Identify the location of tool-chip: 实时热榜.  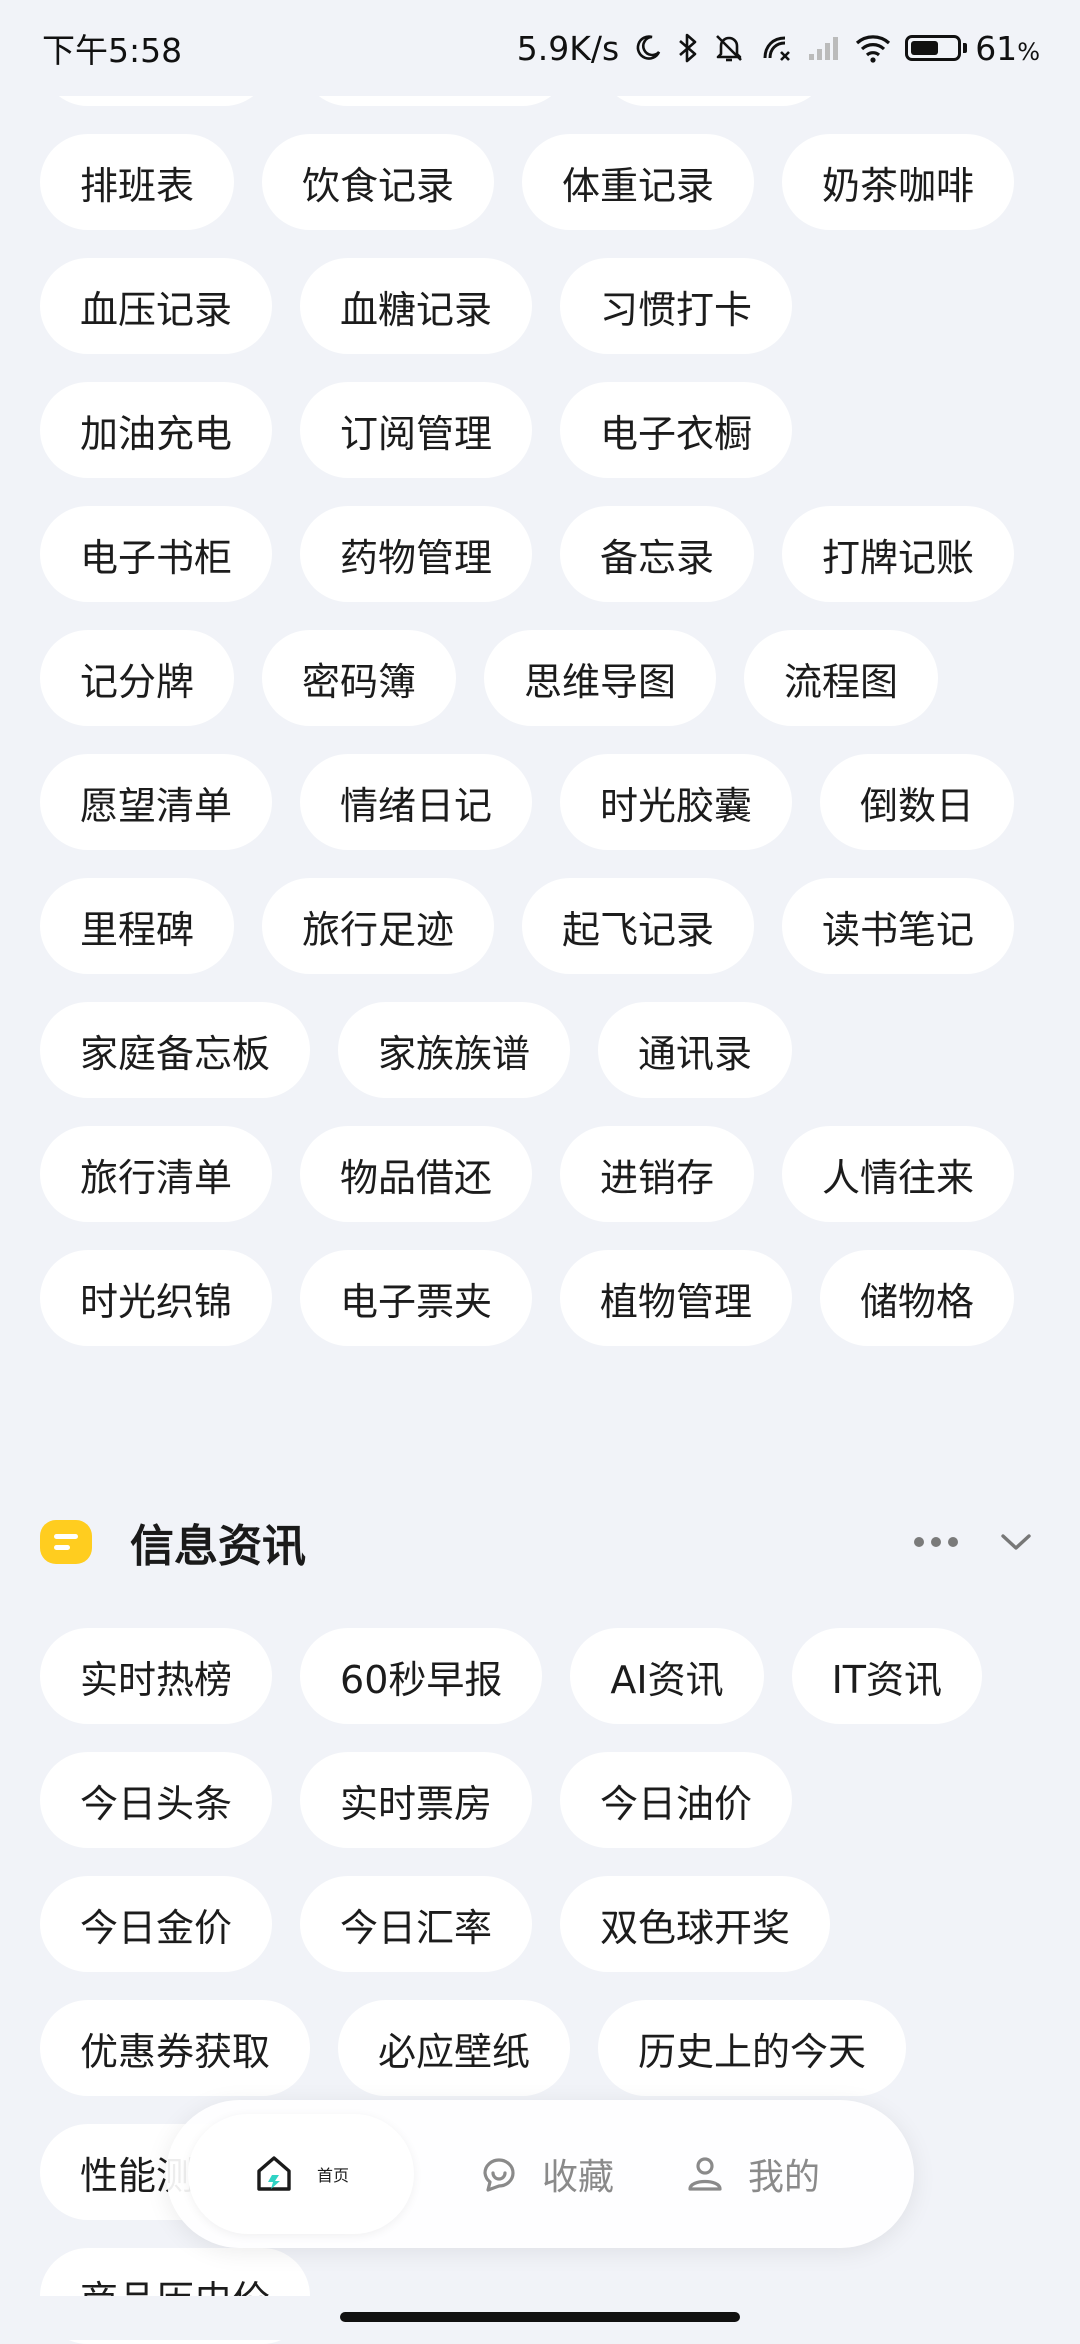
(156, 1676).